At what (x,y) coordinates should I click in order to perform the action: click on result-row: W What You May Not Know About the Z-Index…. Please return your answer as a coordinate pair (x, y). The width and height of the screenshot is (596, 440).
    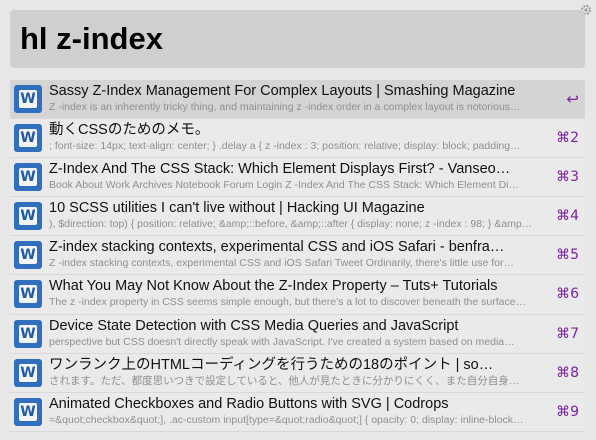
    Looking at the image, I should click on (297, 295).